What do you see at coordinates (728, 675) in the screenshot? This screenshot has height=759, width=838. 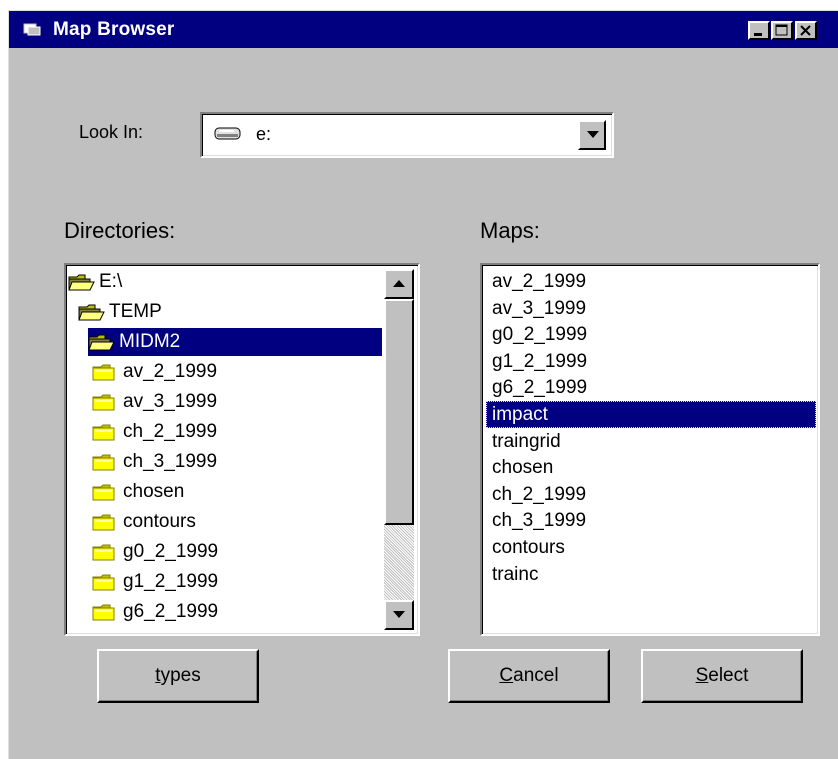 I see `select-button-rest: elect` at bounding box center [728, 675].